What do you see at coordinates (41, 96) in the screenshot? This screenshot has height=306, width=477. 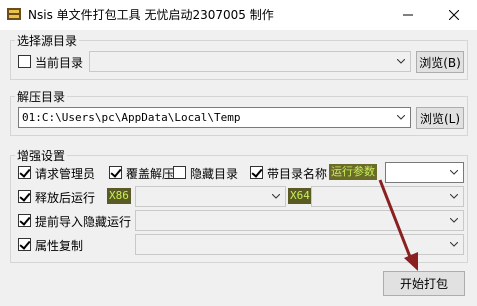 I see `extract-dir-group-label: 解压目录` at bounding box center [41, 96].